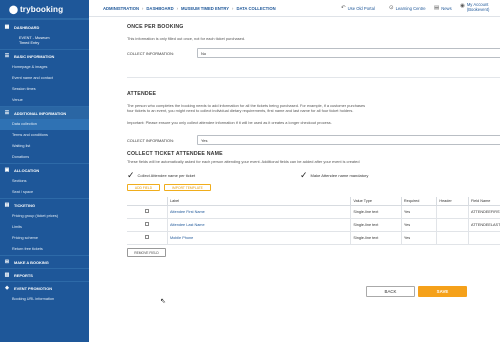 This screenshot has width=500, height=342. What do you see at coordinates (44, 26) in the screenshot?
I see `sidebar-item-dashboard: ▦ DASHBOARD` at bounding box center [44, 26].